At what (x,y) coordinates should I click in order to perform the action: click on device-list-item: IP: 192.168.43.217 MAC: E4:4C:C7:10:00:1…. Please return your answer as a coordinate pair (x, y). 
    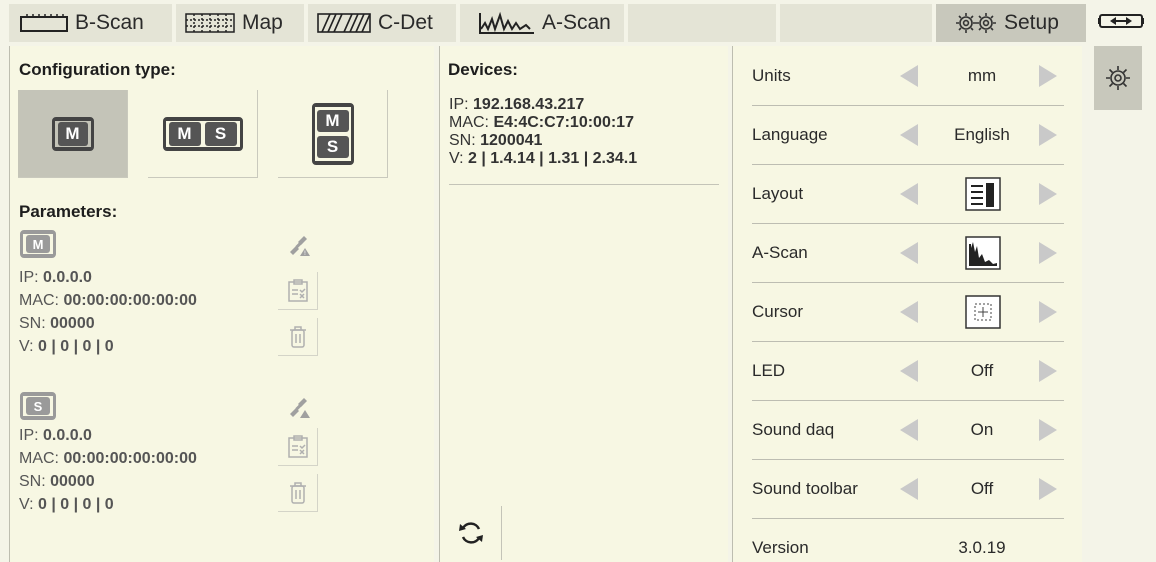
    Looking at the image, I should click on (543, 132).